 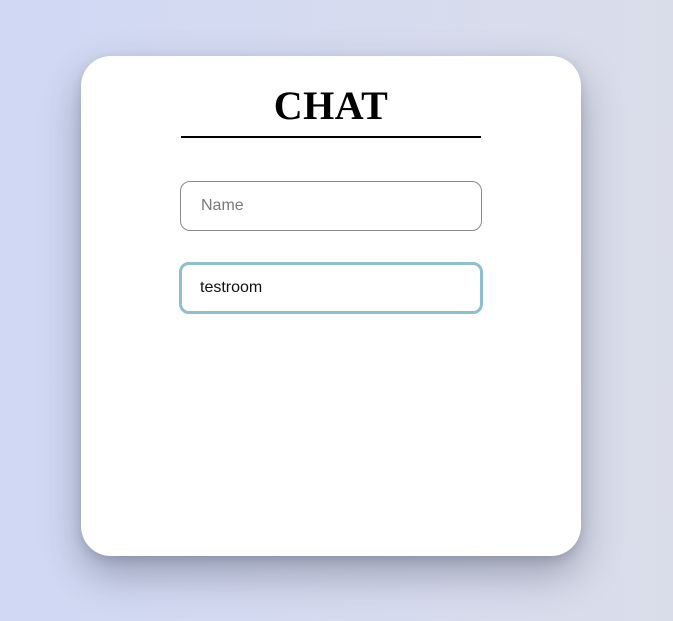 I want to click on name-input, so click(x=331, y=206).